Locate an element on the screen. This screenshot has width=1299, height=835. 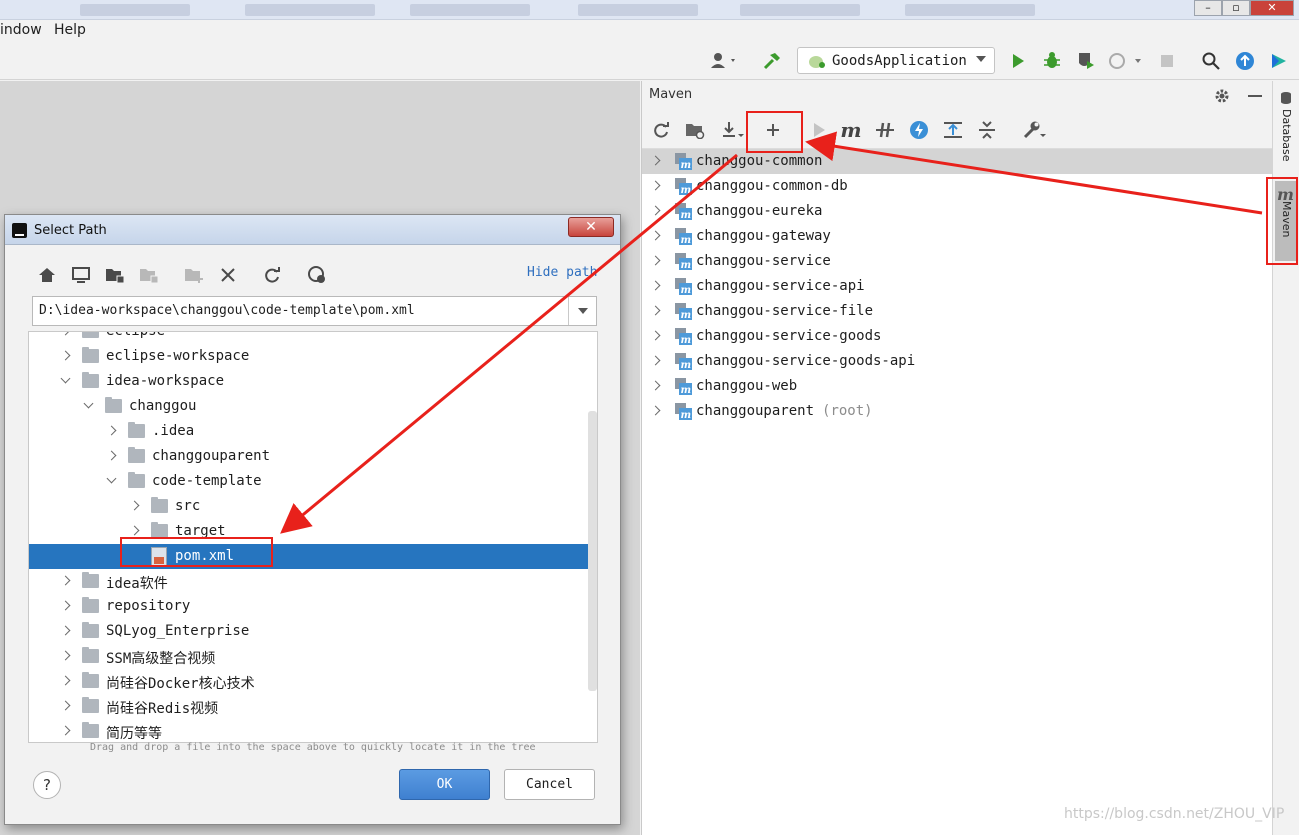
dialog-close-button: ✕ is located at coordinates (591, 227).